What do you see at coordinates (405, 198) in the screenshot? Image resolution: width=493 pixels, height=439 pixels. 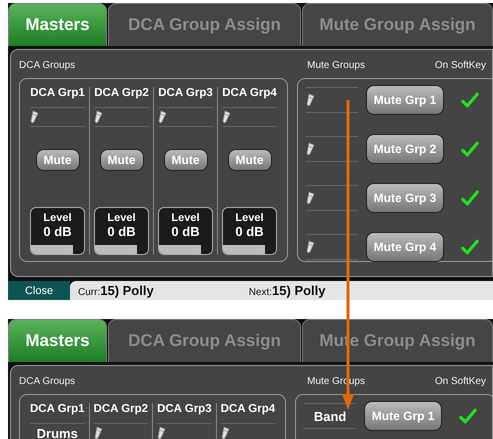 I see `mute-group-button: Mute Grp 3` at bounding box center [405, 198].